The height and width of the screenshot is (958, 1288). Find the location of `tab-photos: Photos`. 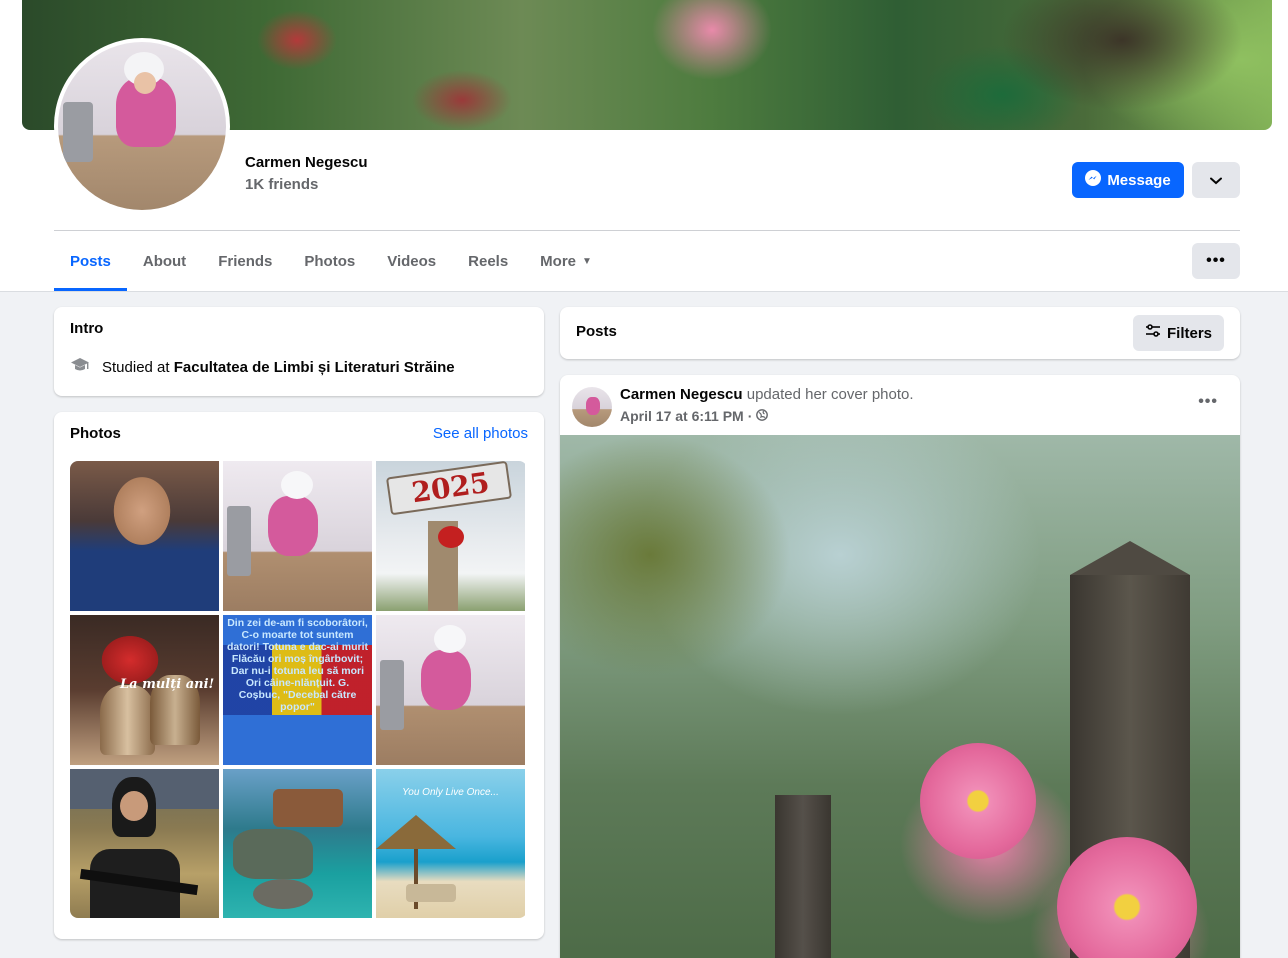

tab-photos: Photos is located at coordinates (329, 261).